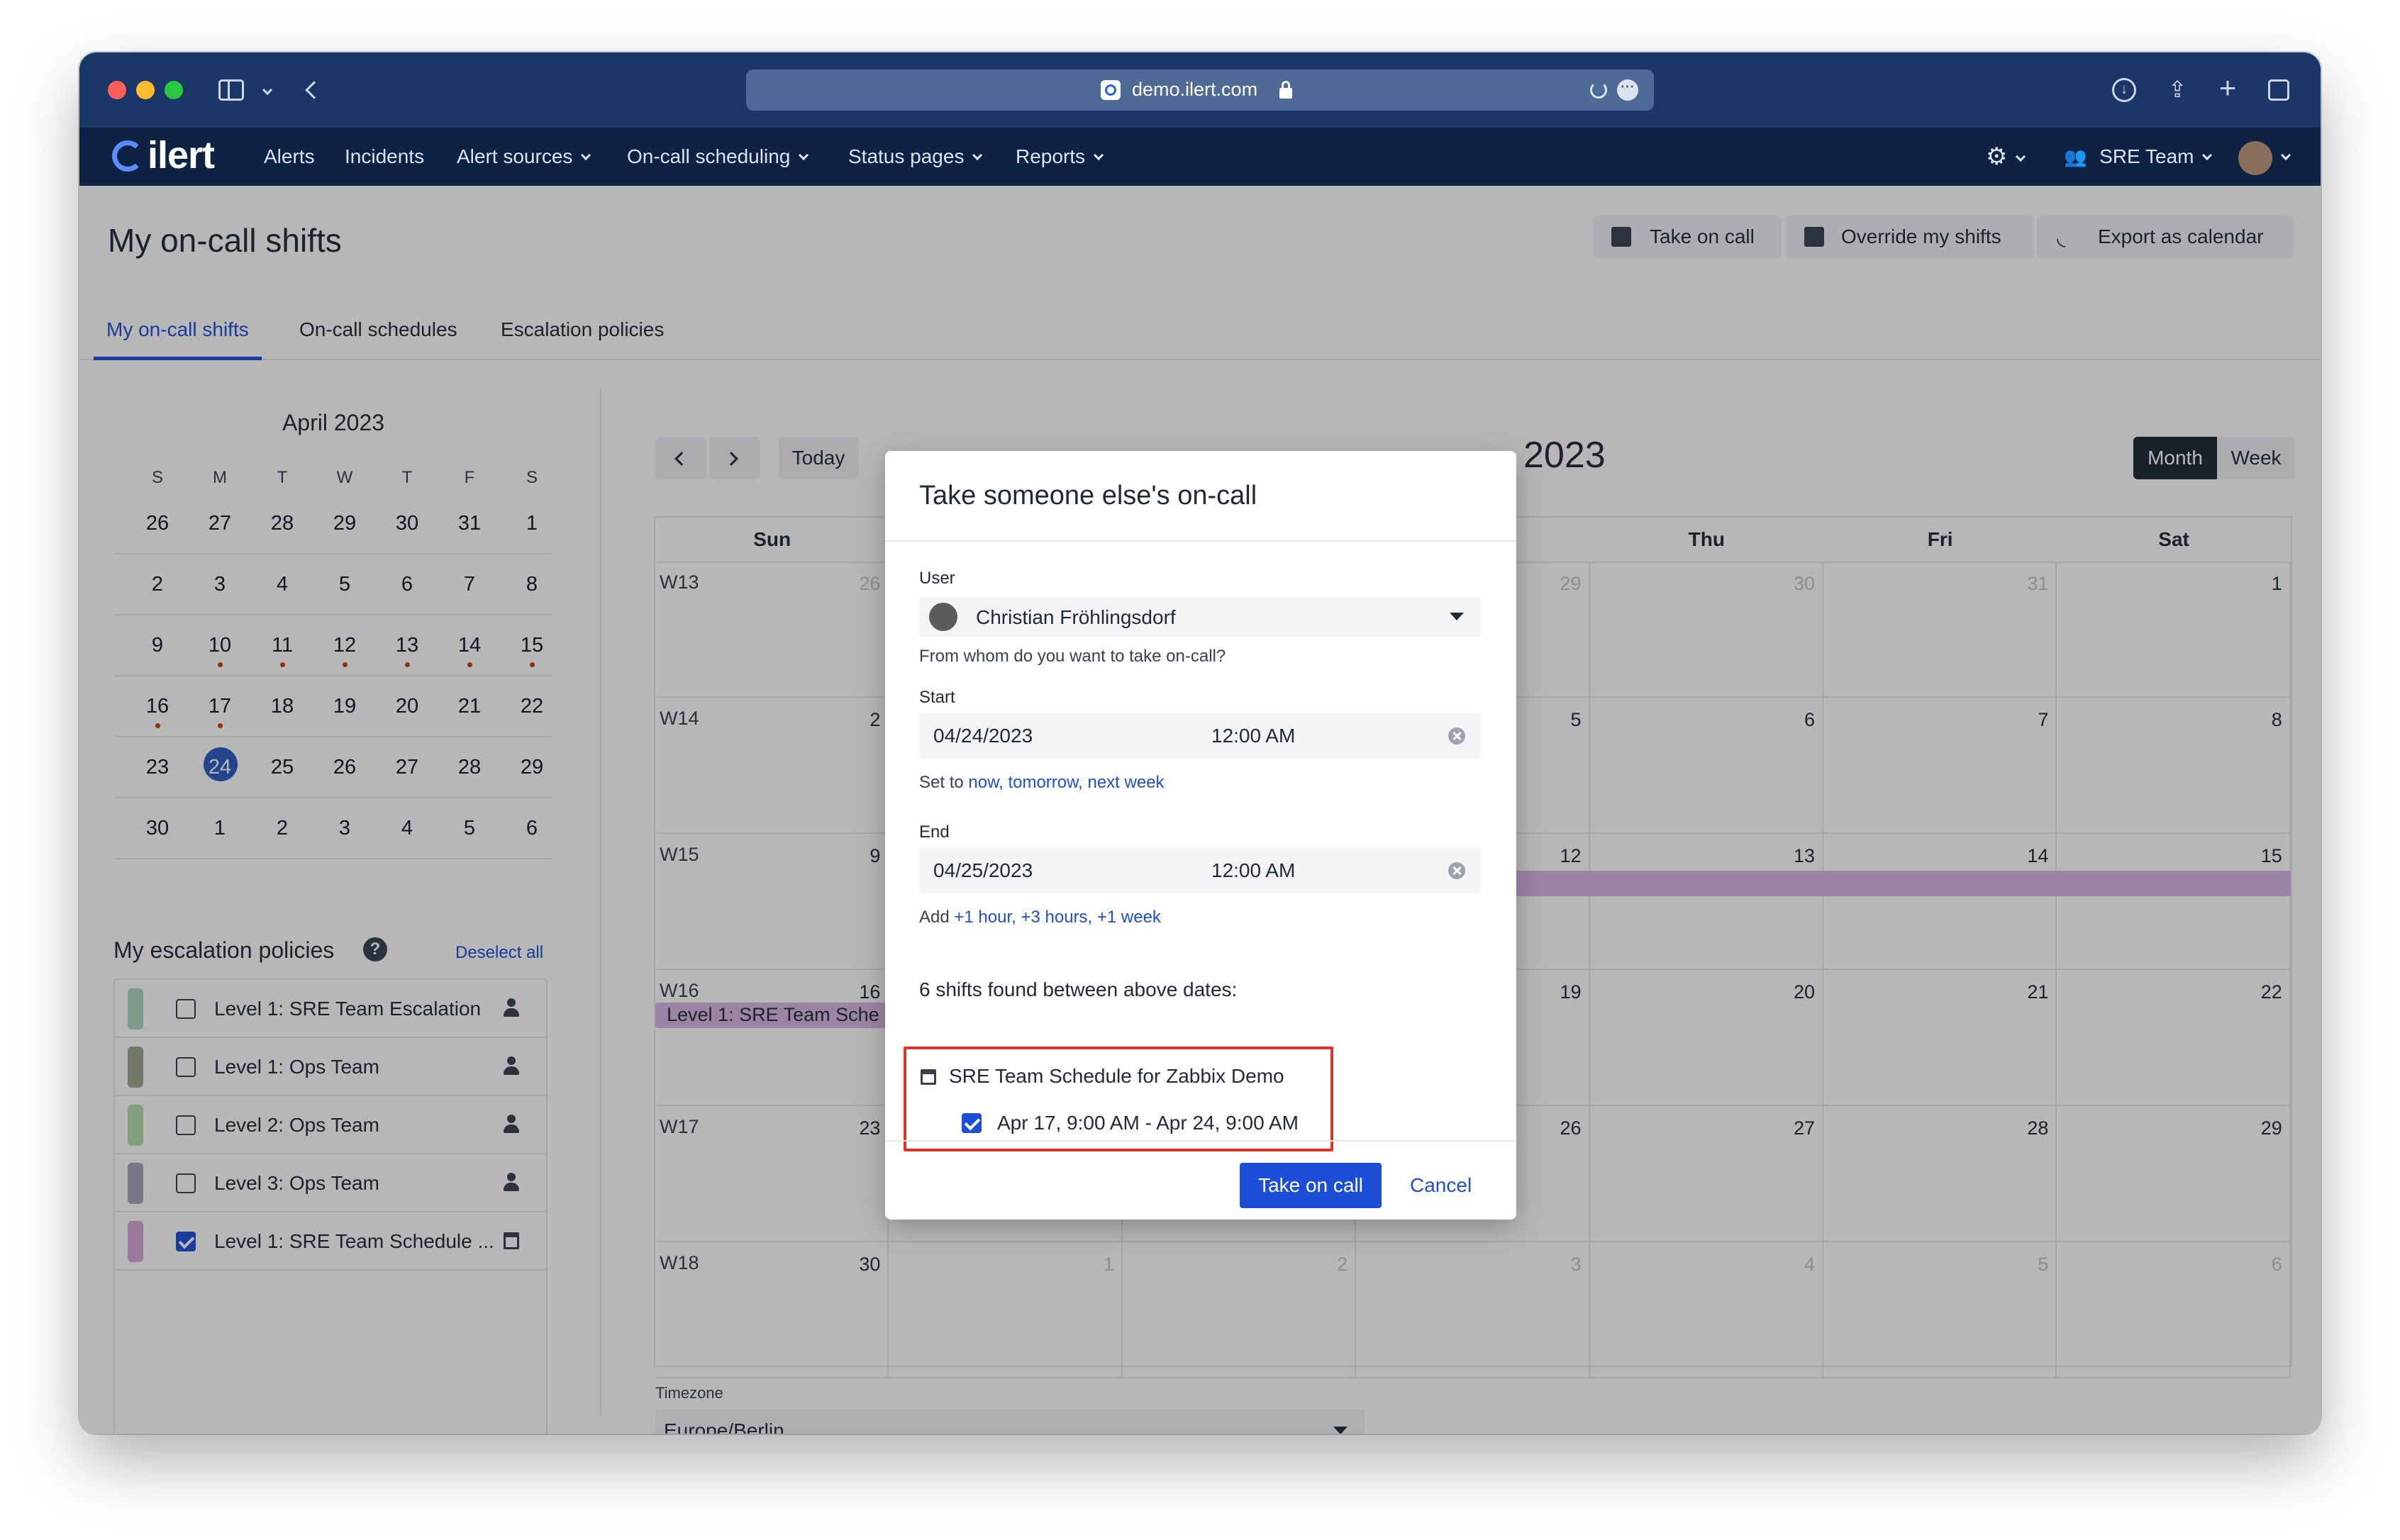 The width and height of the screenshot is (2400, 1540). Describe the element at coordinates (1456, 870) in the screenshot. I see `clear-end-icon` at that location.